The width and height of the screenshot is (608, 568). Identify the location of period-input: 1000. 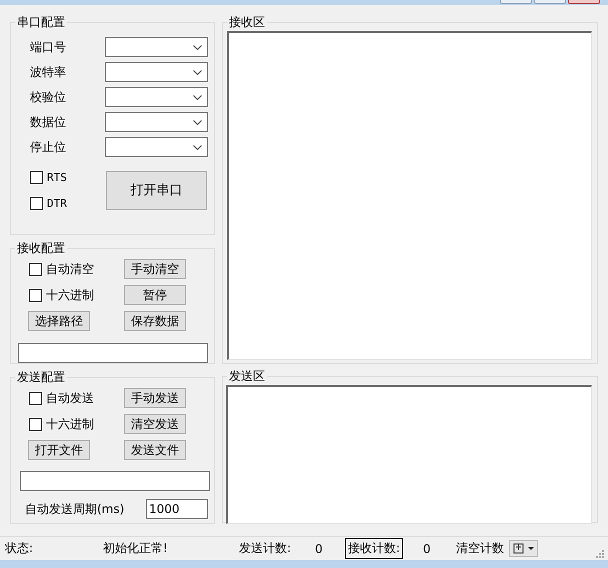
(177, 509).